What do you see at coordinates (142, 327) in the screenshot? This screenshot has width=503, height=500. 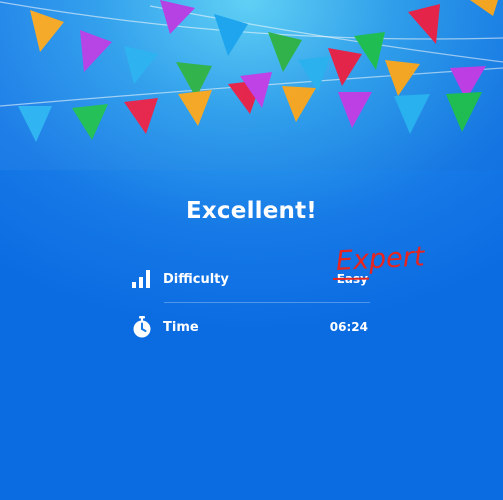 I see `stopwatch-icon` at bounding box center [142, 327].